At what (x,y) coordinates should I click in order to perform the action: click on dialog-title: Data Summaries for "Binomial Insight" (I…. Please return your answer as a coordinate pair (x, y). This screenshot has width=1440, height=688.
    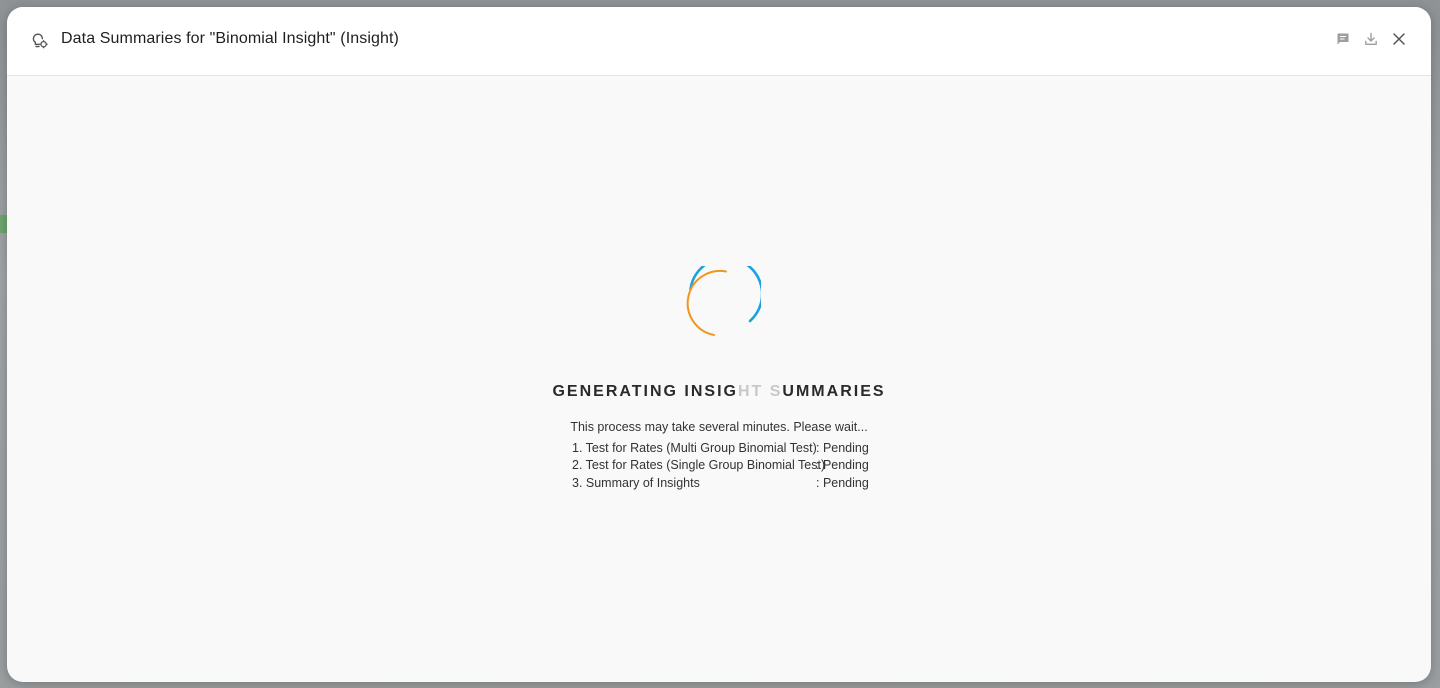
    Looking at the image, I should click on (230, 38).